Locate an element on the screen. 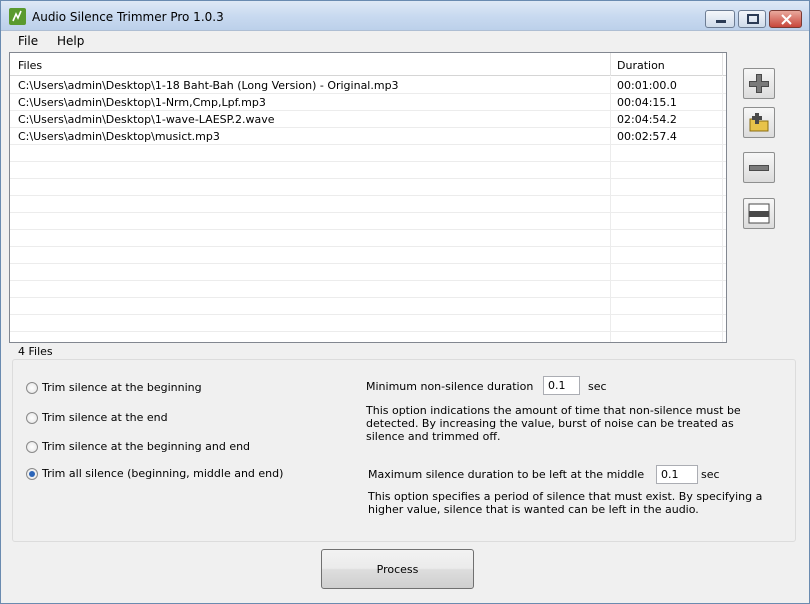  radio-label: Trim silence at the beginning is located at coordinates (122, 387).